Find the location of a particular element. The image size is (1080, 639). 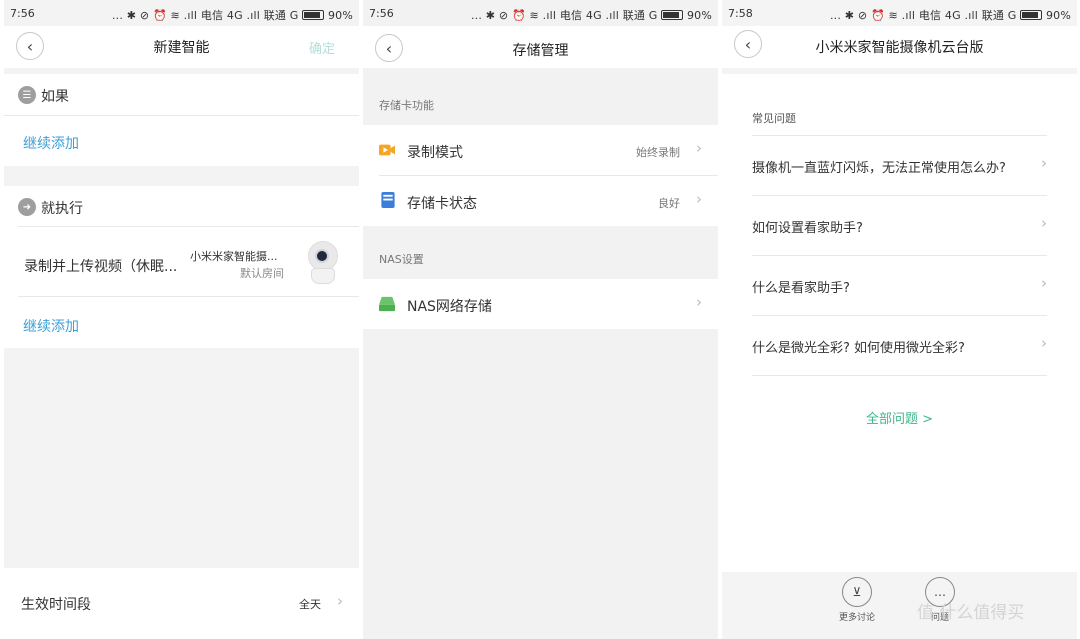

if-label: 如果 is located at coordinates (55, 97).